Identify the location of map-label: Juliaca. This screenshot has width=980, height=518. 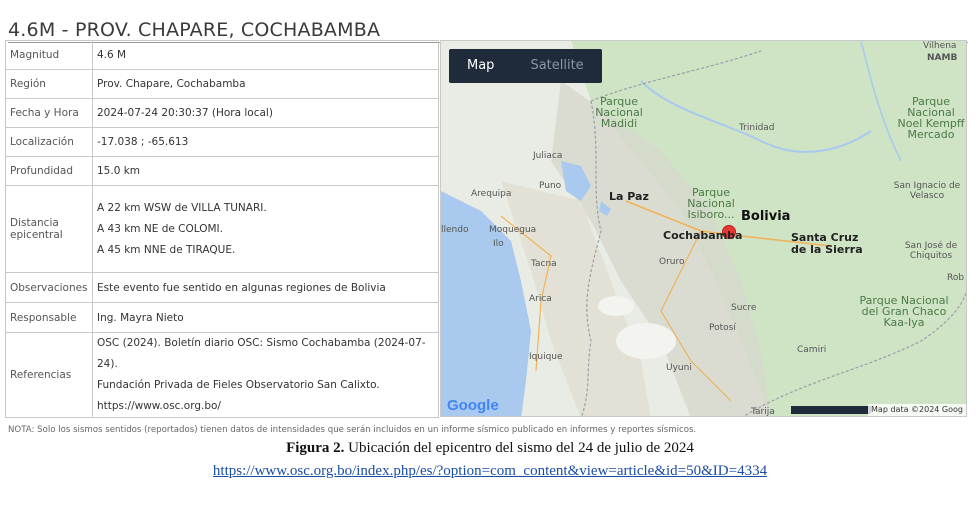
(548, 156).